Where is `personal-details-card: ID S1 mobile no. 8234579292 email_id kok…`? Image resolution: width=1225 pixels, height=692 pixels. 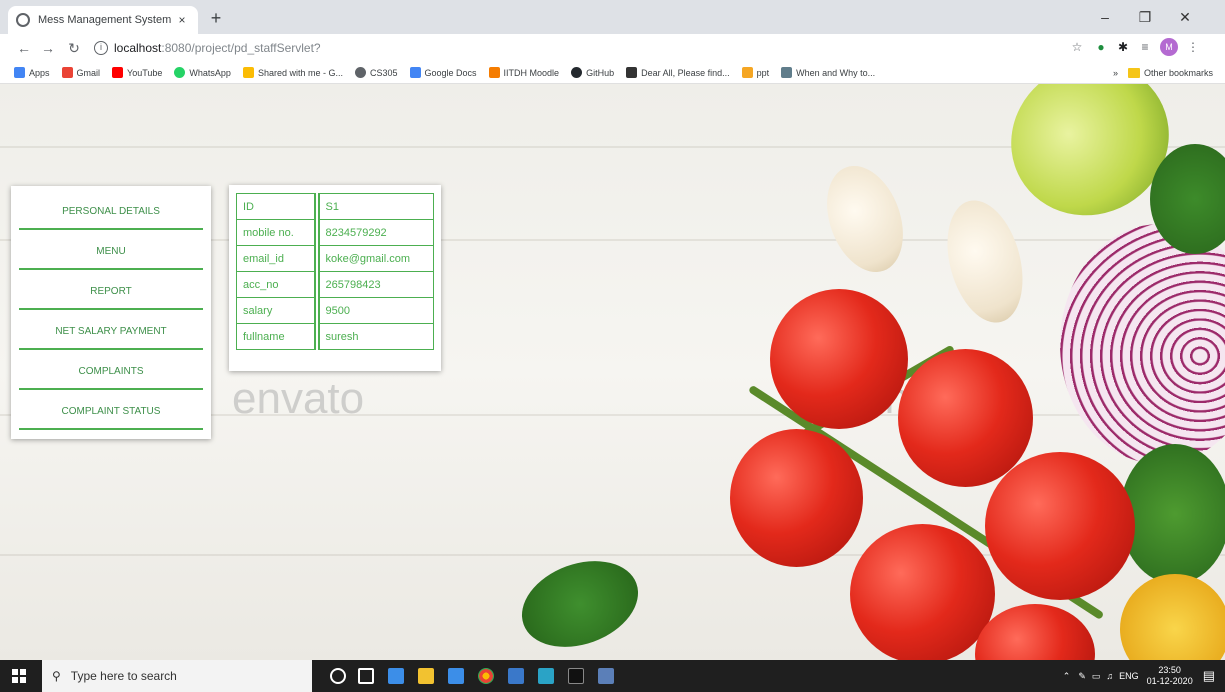 personal-details-card: ID S1 mobile no. 8234579292 email_id kok… is located at coordinates (335, 278).